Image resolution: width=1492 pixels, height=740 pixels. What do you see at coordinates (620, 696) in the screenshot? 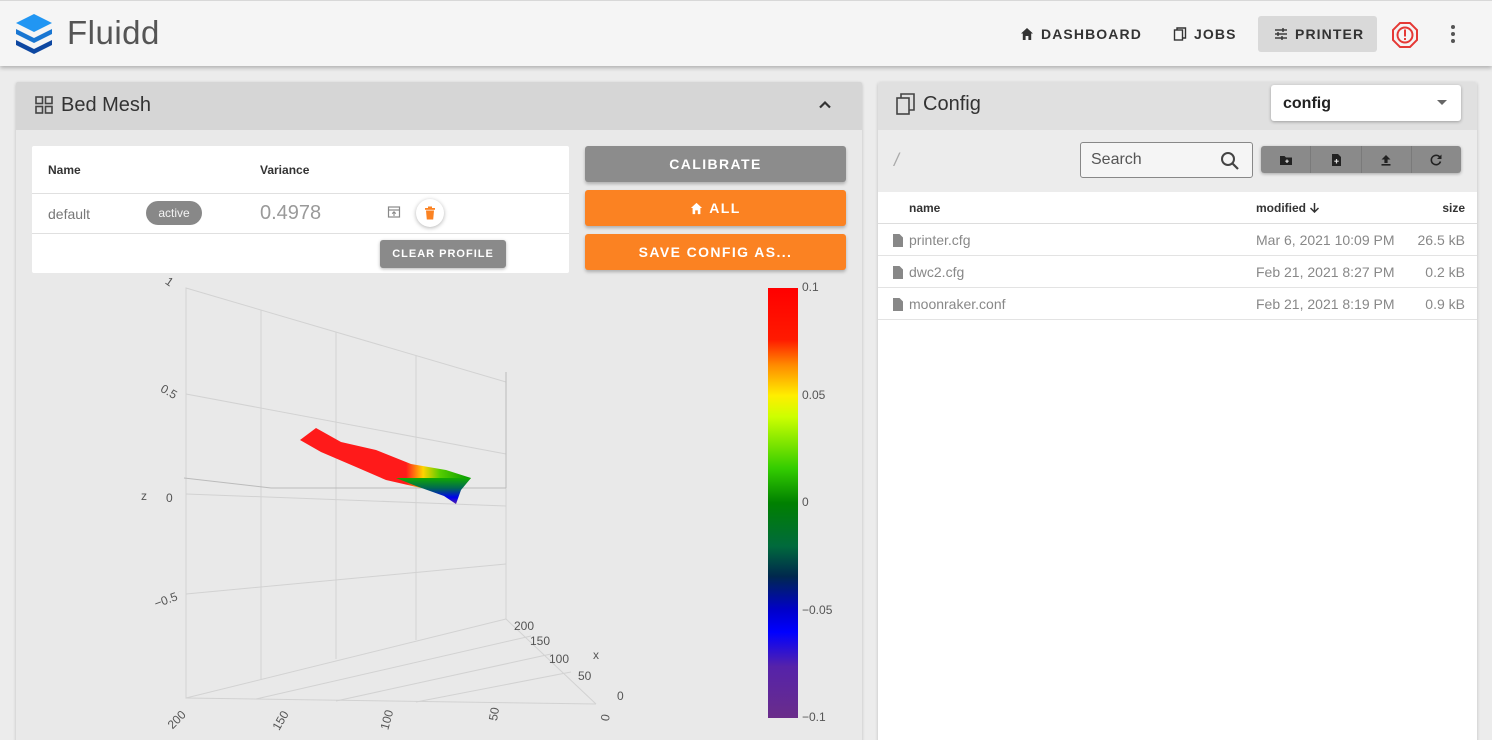
I see `x-tick-0: 0` at bounding box center [620, 696].